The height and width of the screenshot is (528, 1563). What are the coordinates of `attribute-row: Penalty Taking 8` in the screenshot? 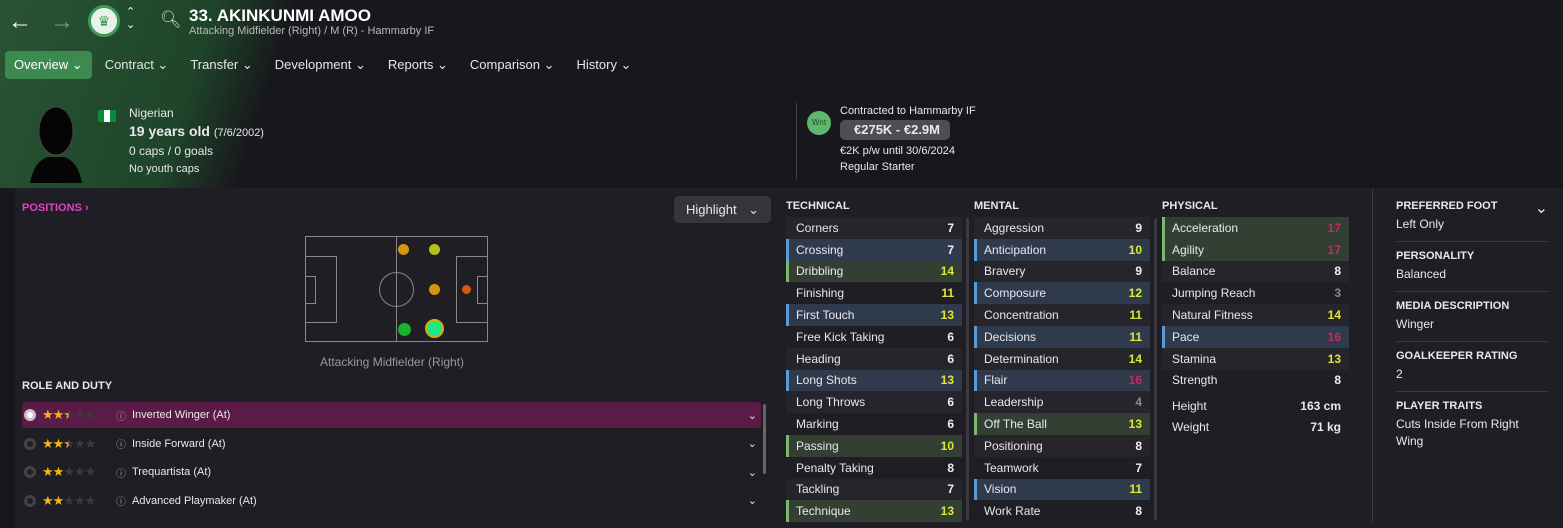 It's located at (874, 468).